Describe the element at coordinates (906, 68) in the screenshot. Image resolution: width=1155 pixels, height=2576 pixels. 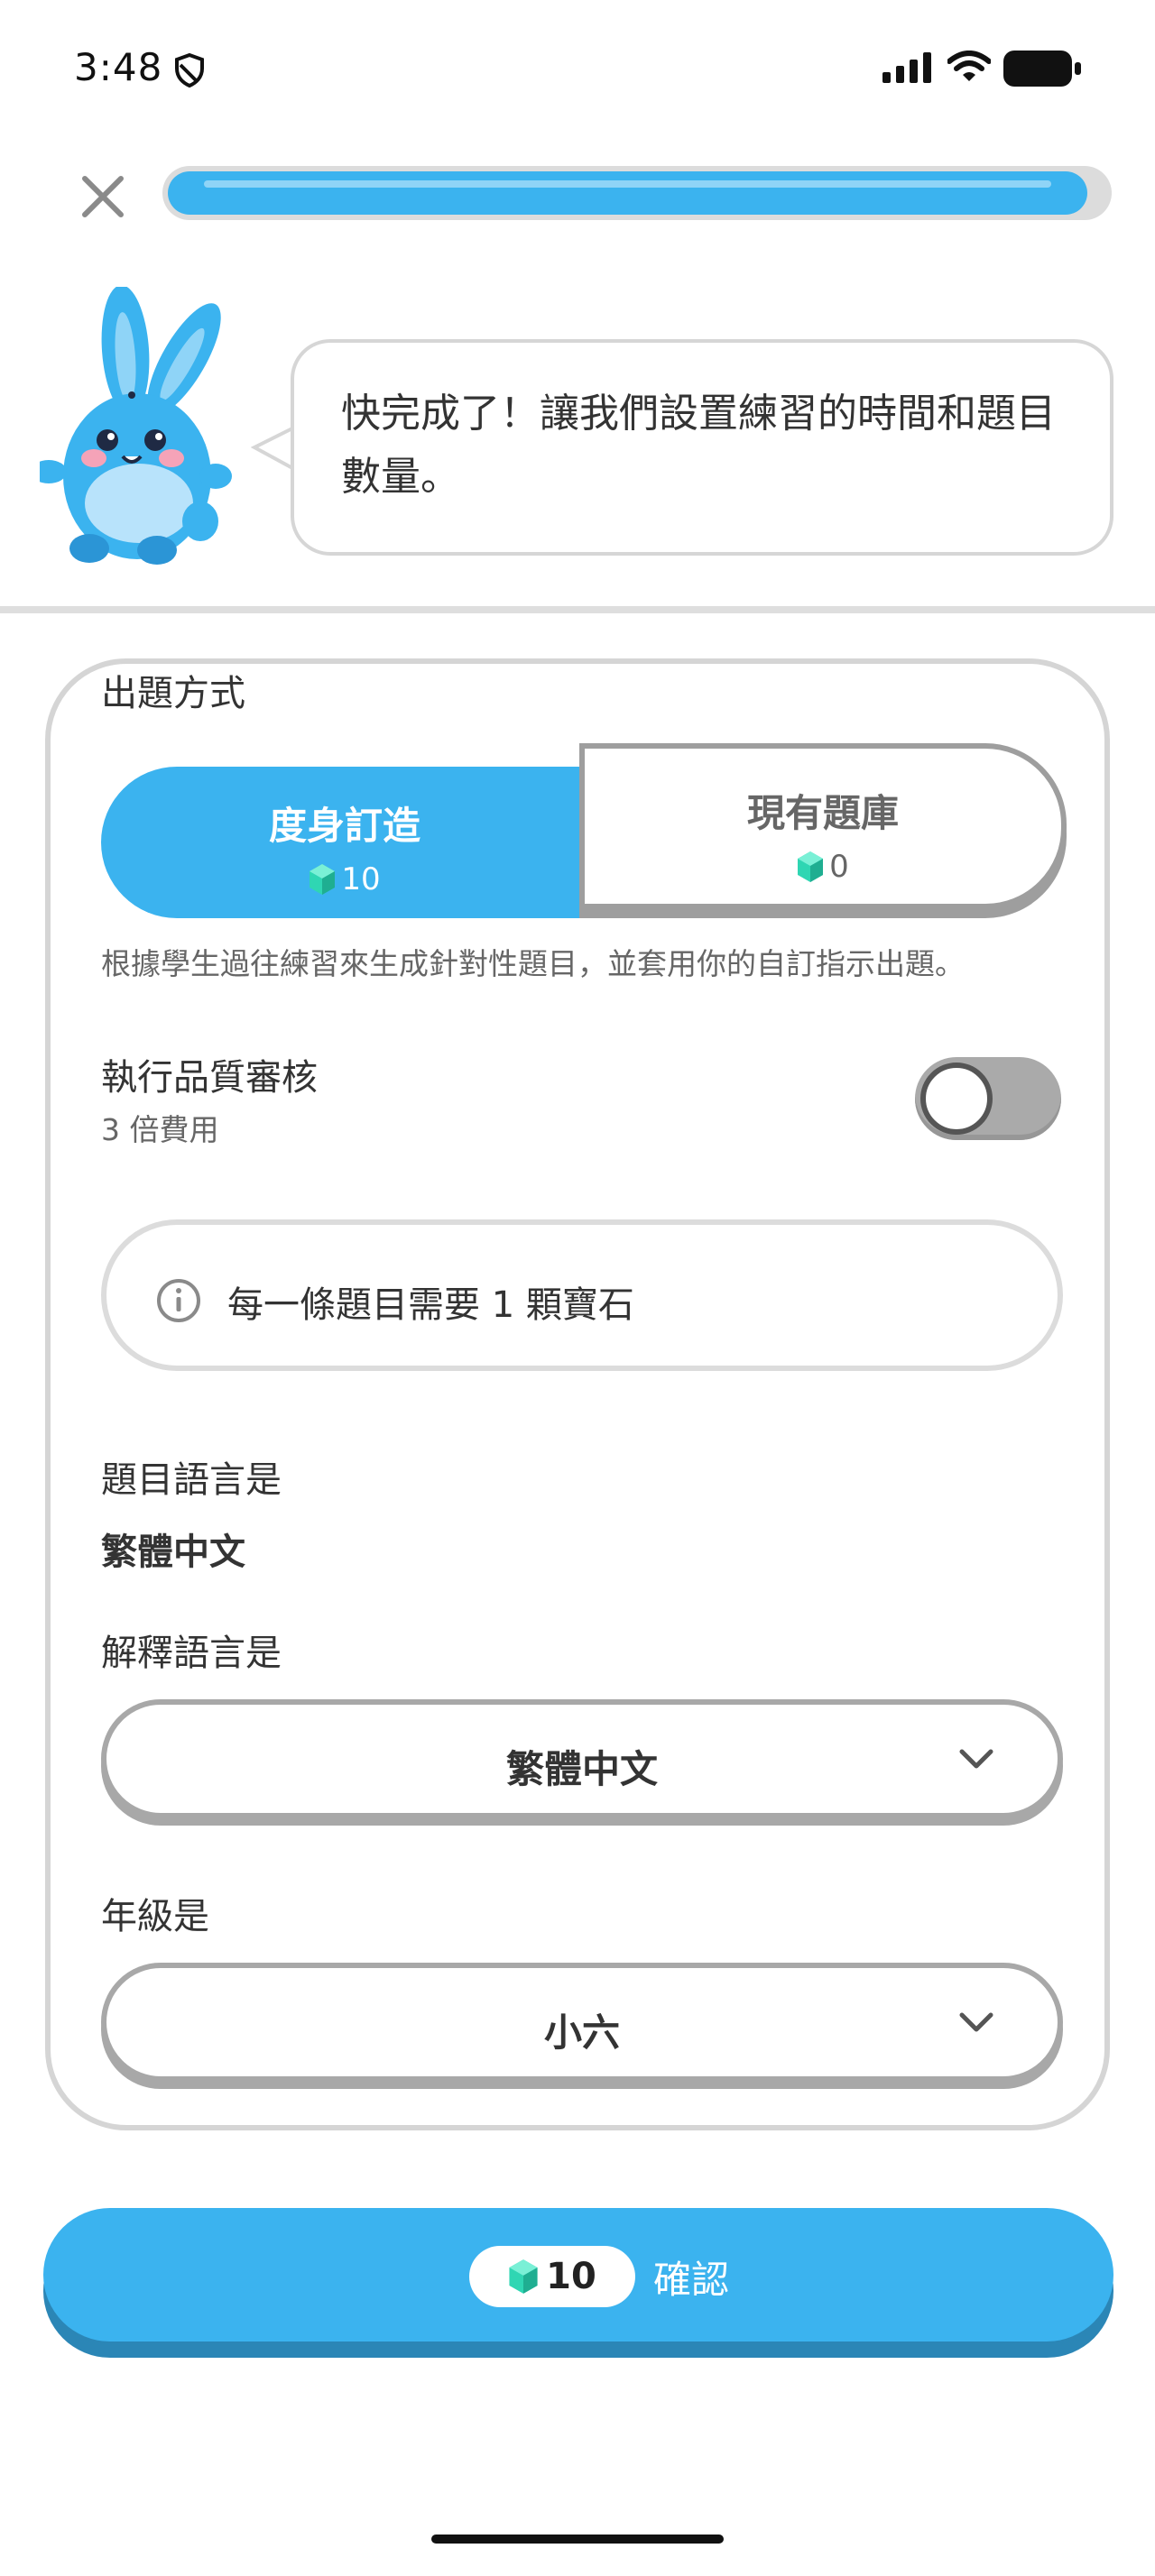
I see `signal-icon` at that location.